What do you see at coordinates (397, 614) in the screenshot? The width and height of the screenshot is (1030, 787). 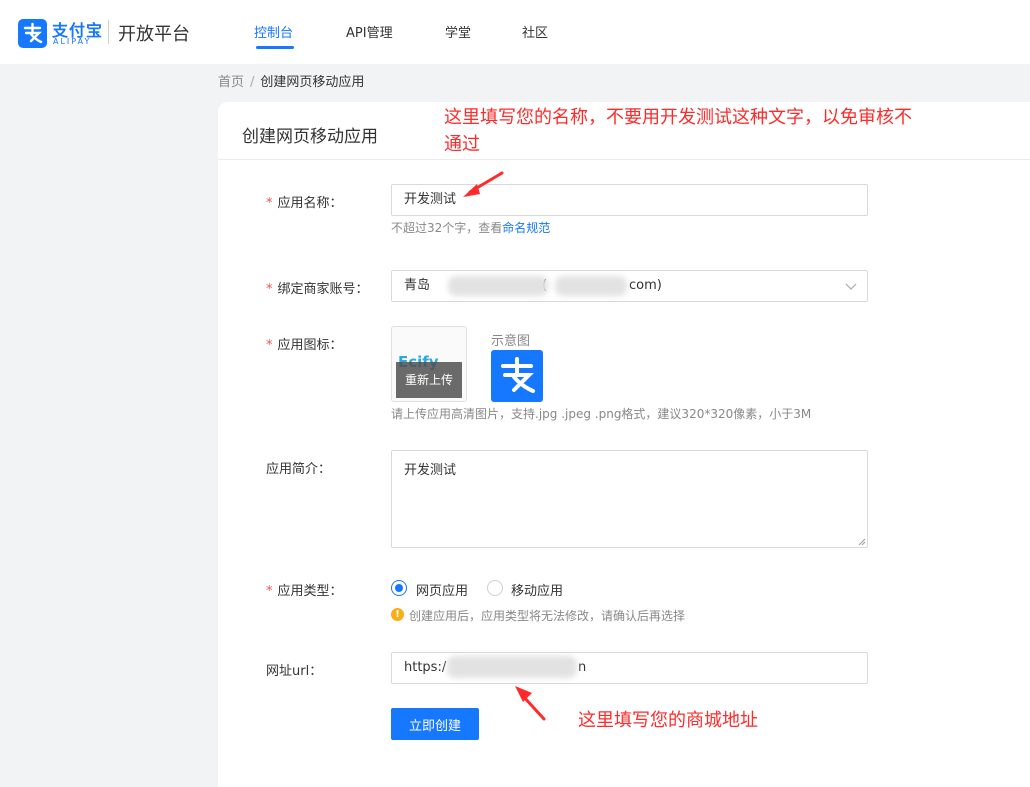 I see `warning-icon: !` at bounding box center [397, 614].